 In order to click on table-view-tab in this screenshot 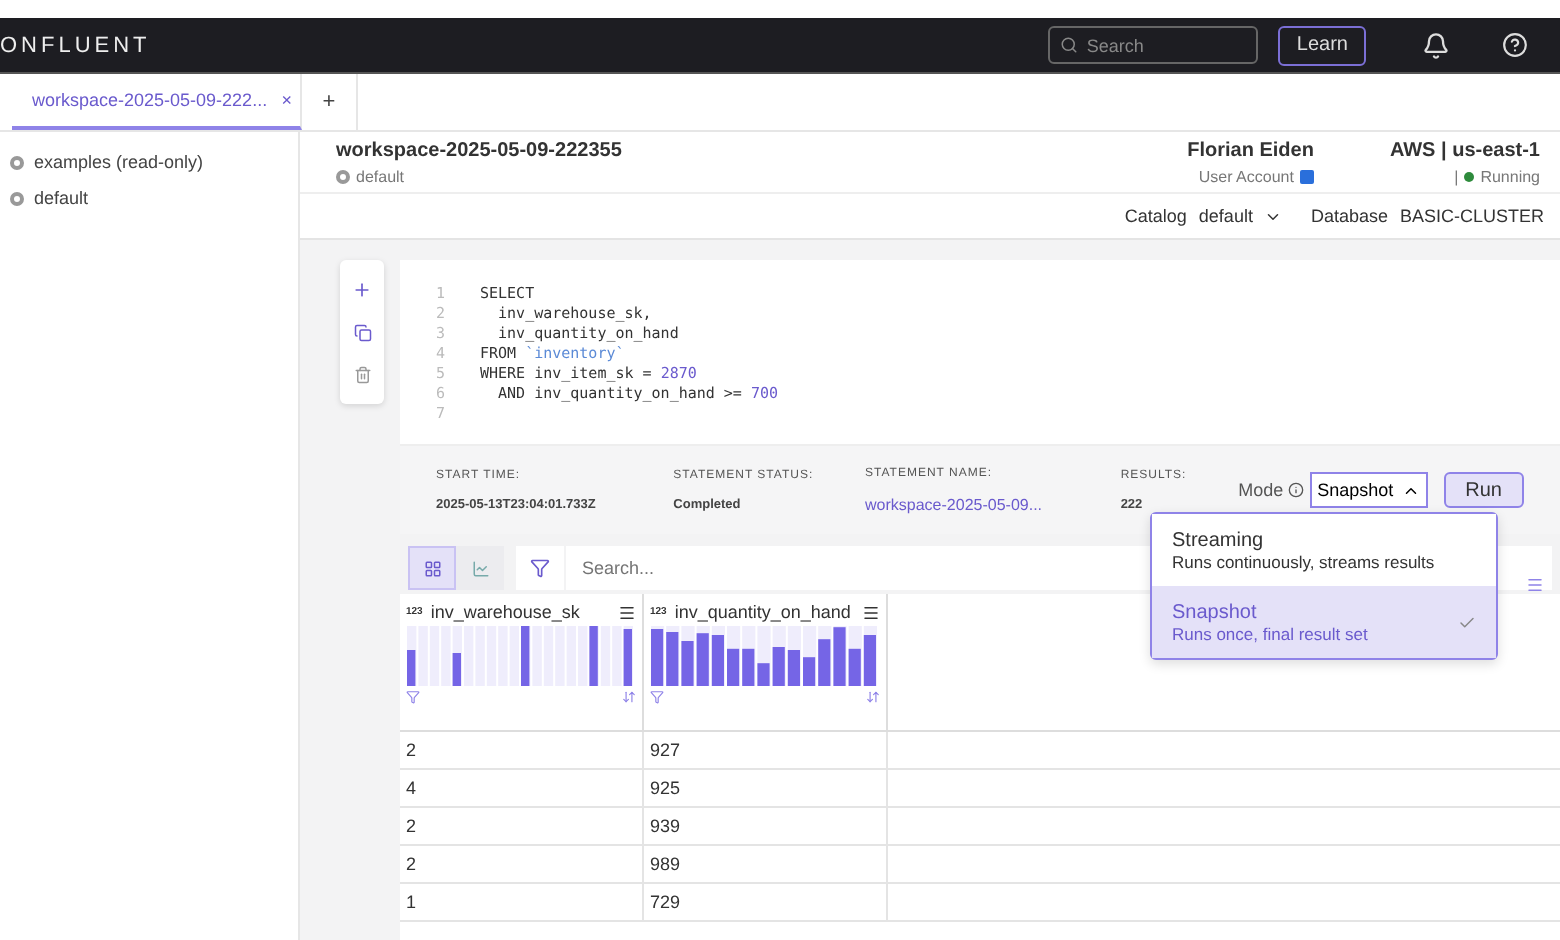, I will do `click(432, 568)`.